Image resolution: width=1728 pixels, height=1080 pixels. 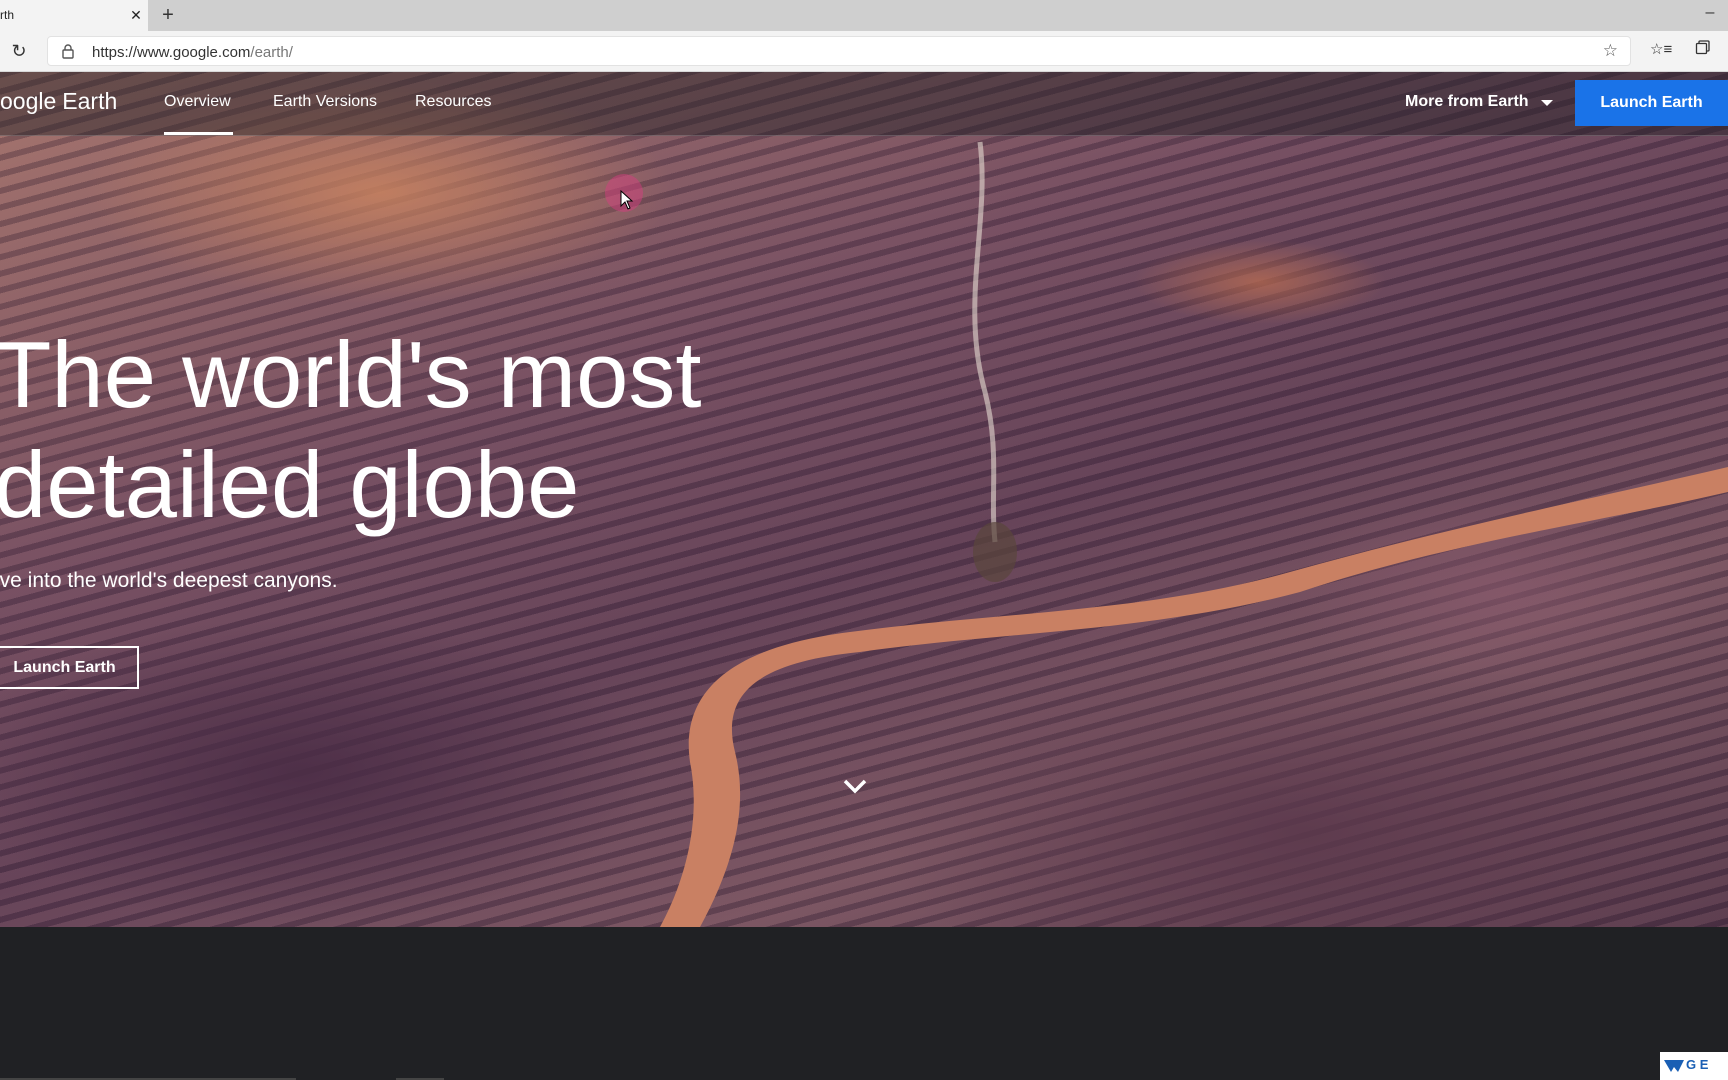 What do you see at coordinates (453, 102) in the screenshot?
I see `nav-link-resources: Resources` at bounding box center [453, 102].